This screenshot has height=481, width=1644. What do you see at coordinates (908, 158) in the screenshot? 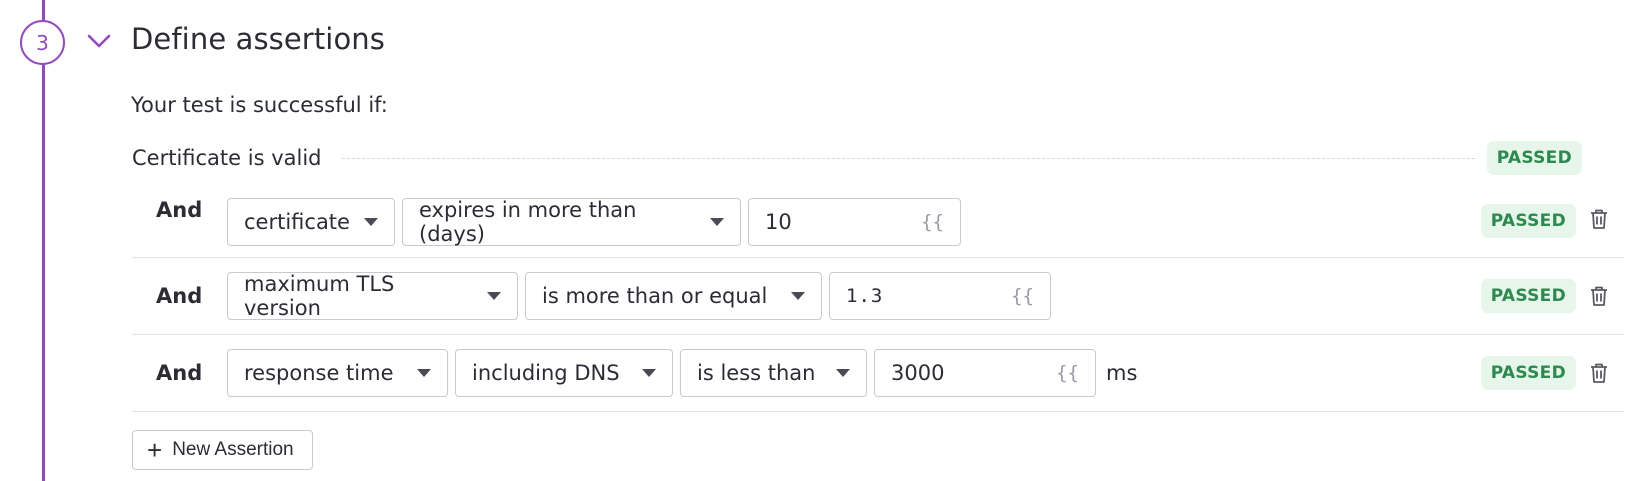
I see `dotted-divider` at bounding box center [908, 158].